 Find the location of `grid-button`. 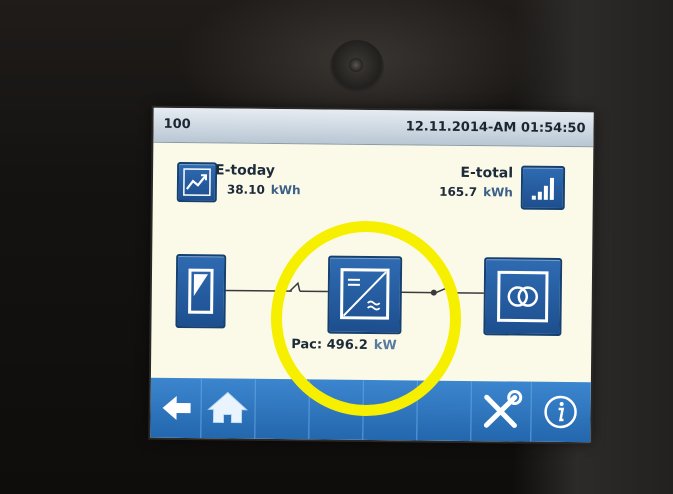

grid-button is located at coordinates (523, 296).